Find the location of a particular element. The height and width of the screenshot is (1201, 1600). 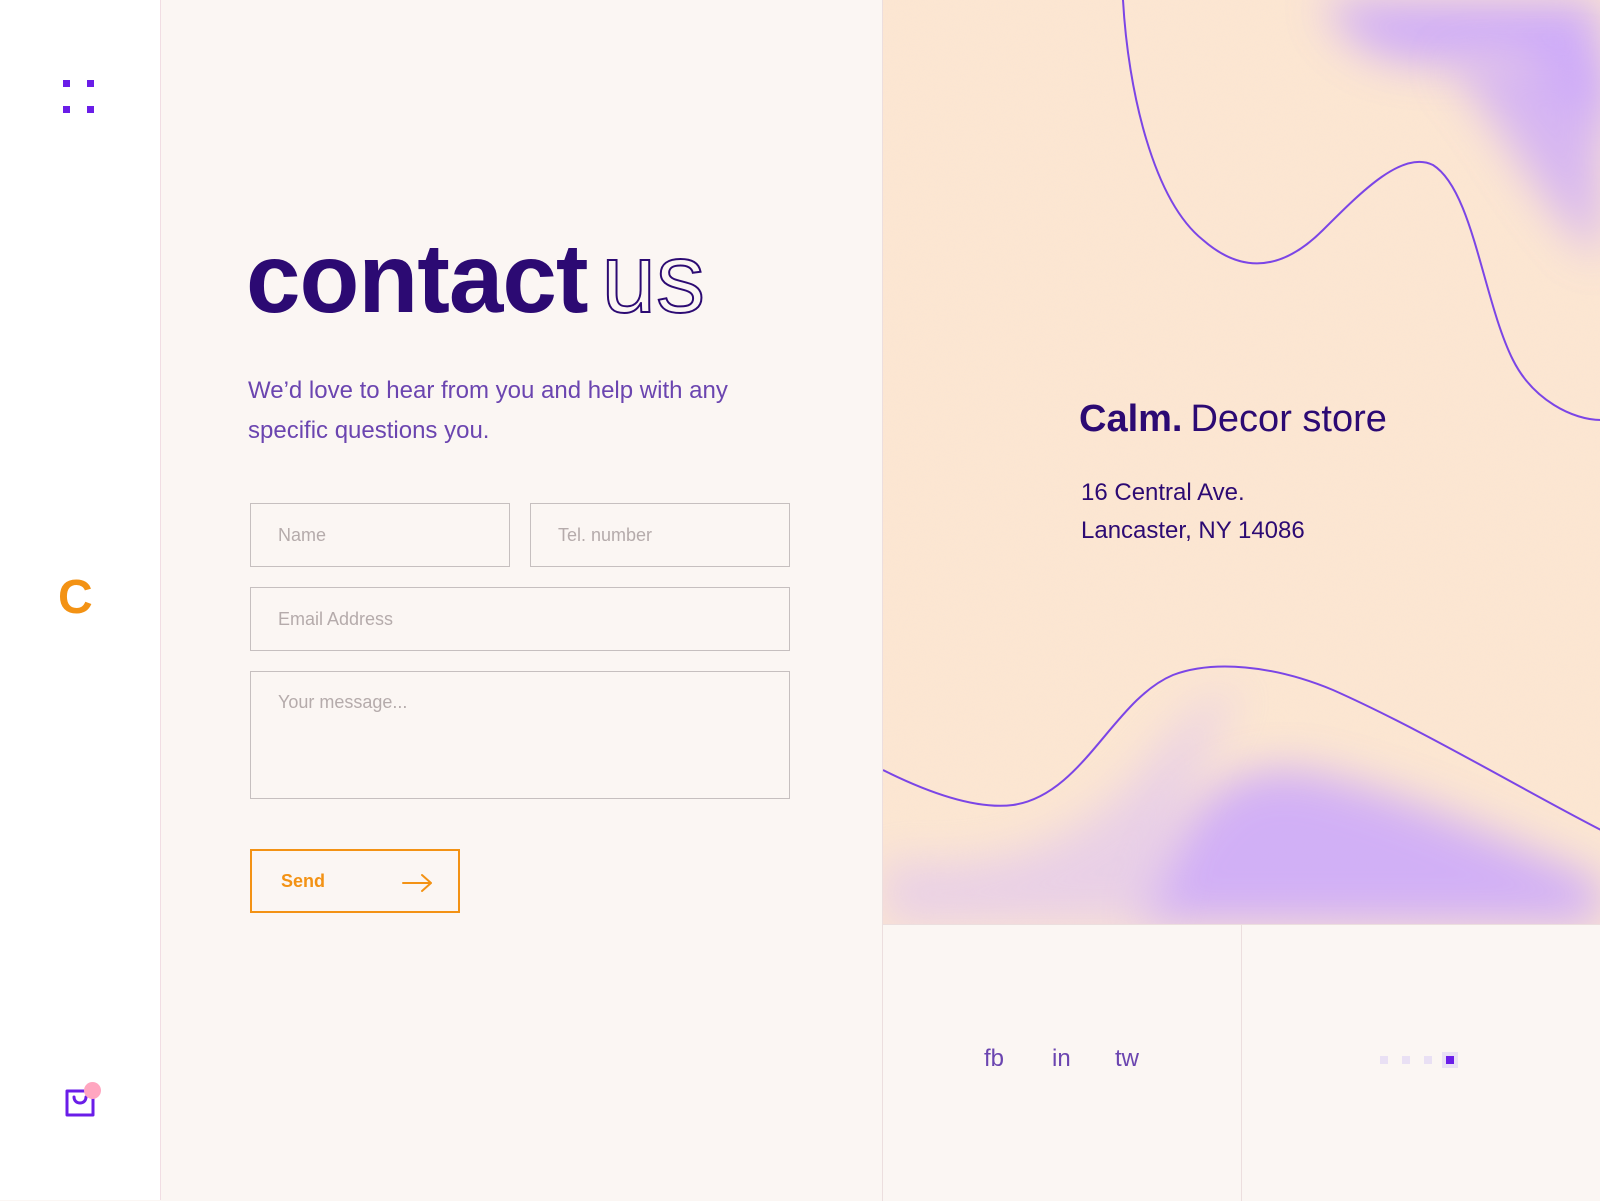

page-title-bold: contact is located at coordinates (417, 278).